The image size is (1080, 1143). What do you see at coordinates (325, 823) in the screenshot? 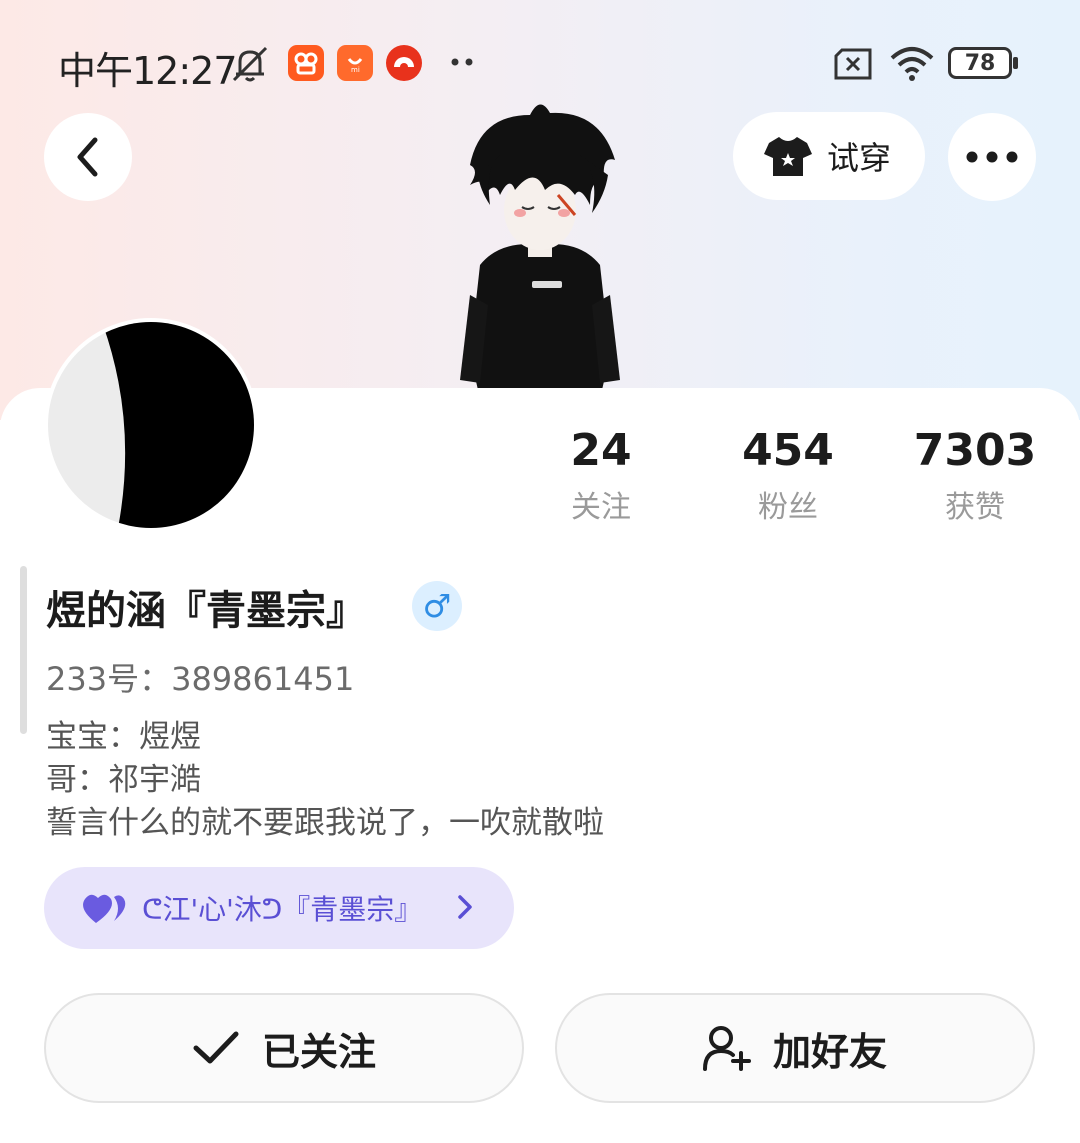
I see `bio-line: 誓言什么的就不要跟我说了，一吹就散啦` at bounding box center [325, 823].